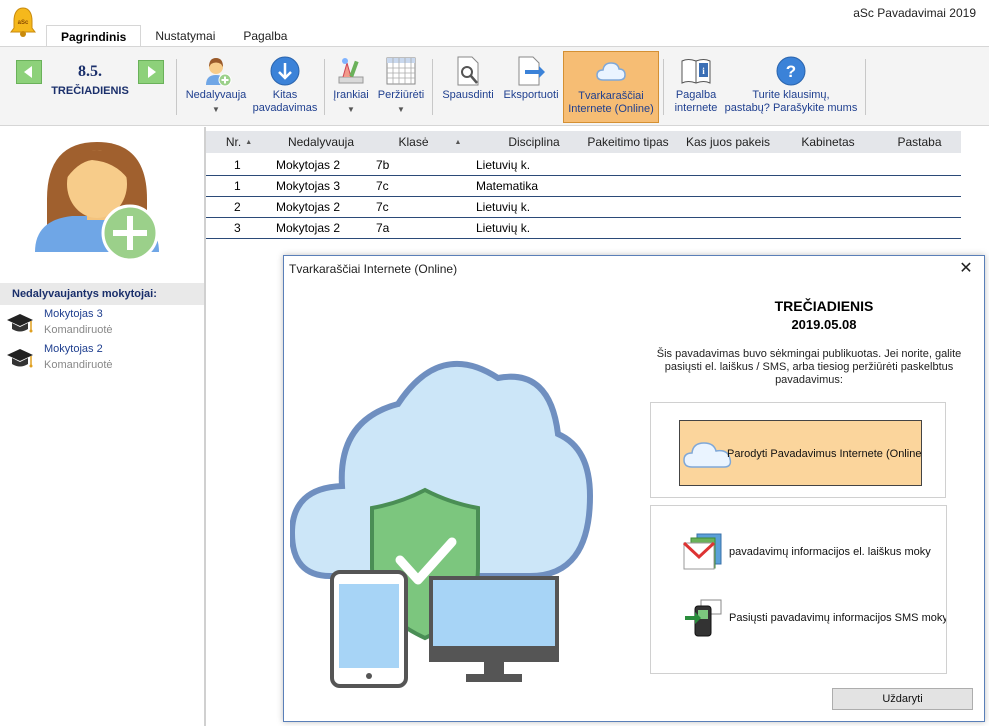 This screenshot has width=989, height=726. Describe the element at coordinates (791, 71) in the screenshot. I see `question-icon: ?` at that location.